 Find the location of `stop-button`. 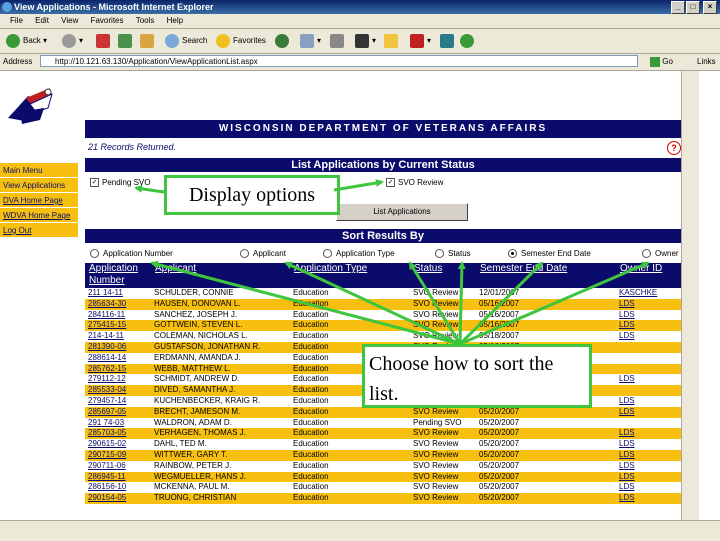

stop-button is located at coordinates (104, 41).